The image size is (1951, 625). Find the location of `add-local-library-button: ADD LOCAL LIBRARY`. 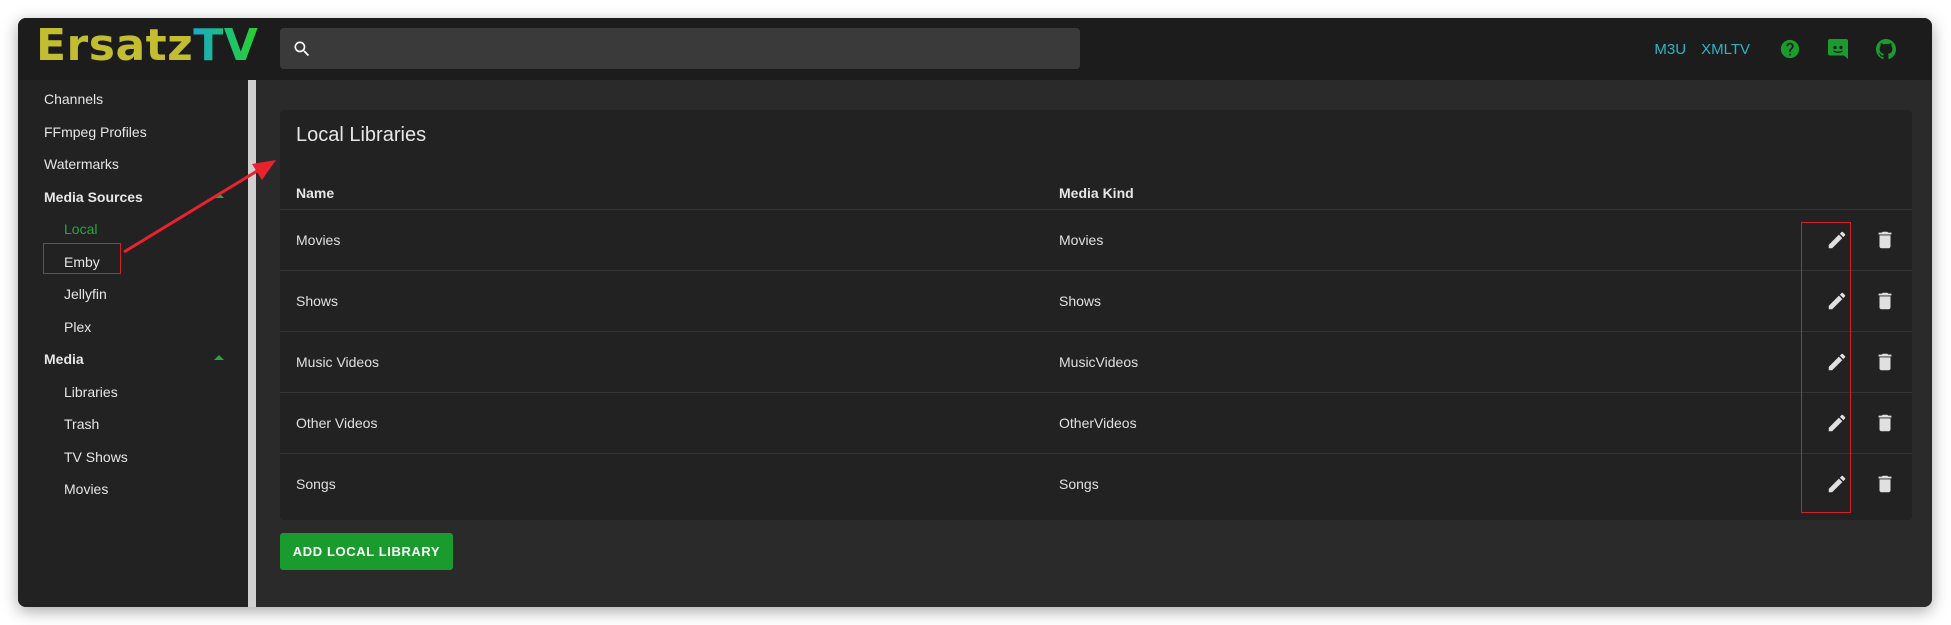

add-local-library-button: ADD LOCAL LIBRARY is located at coordinates (366, 551).